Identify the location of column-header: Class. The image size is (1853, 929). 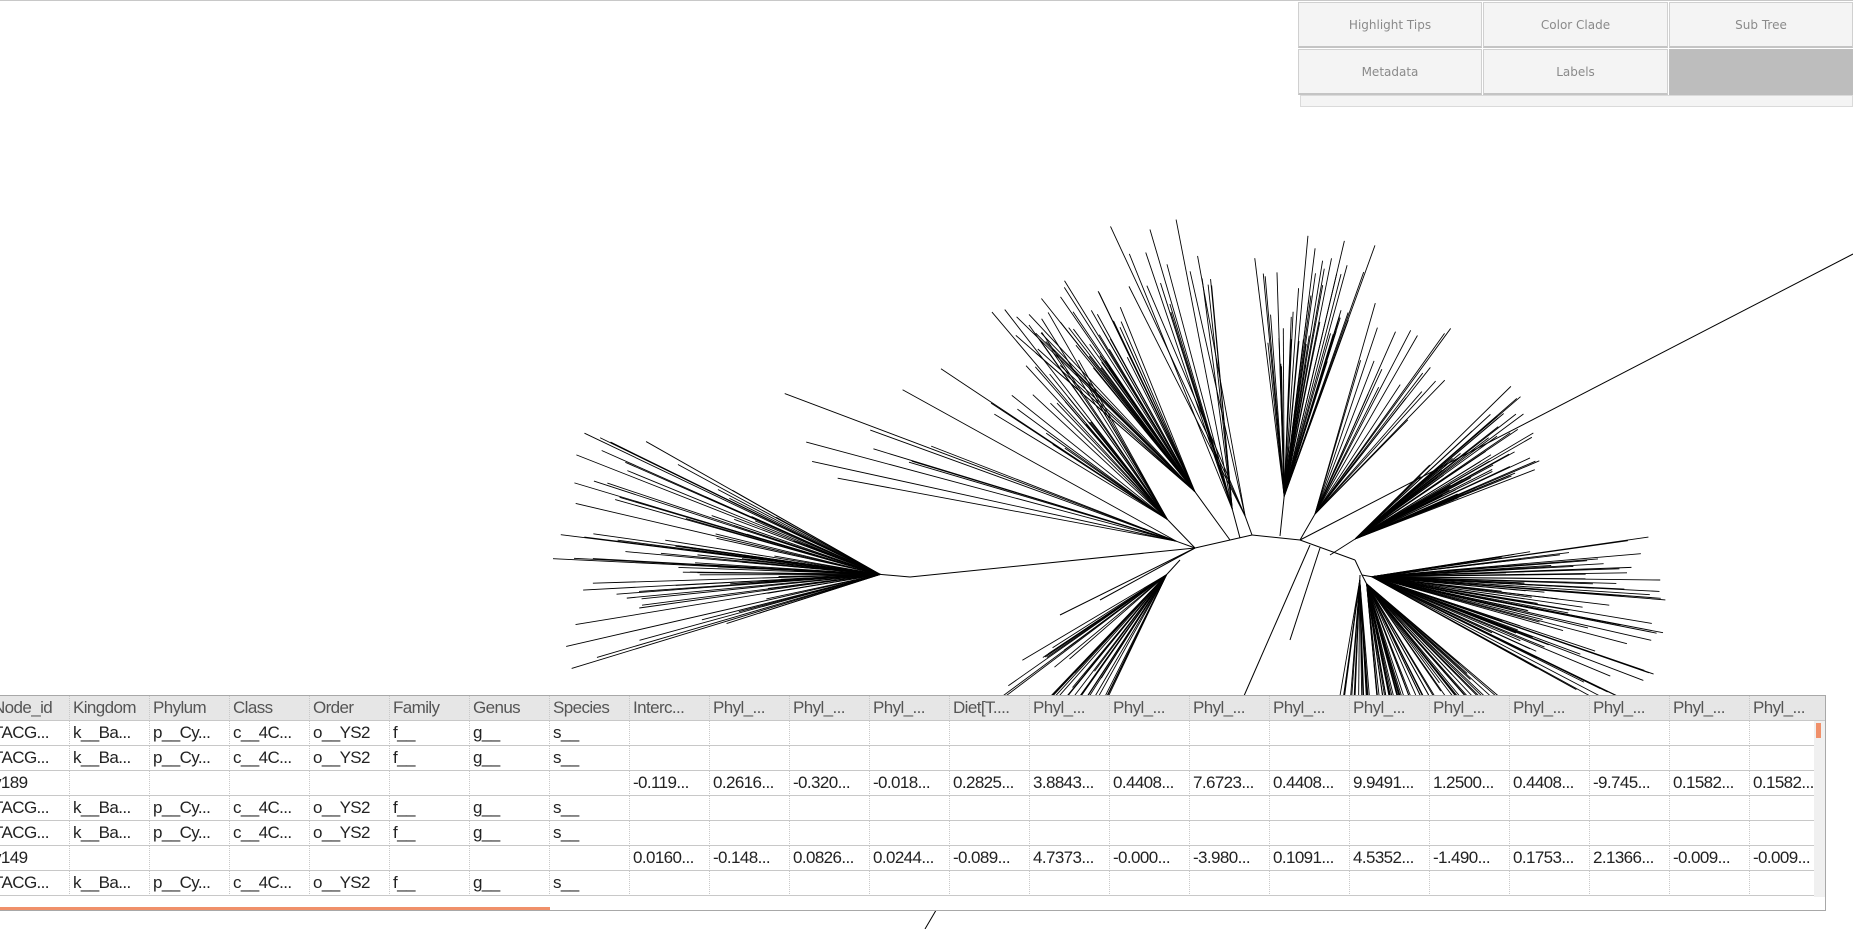
(270, 708).